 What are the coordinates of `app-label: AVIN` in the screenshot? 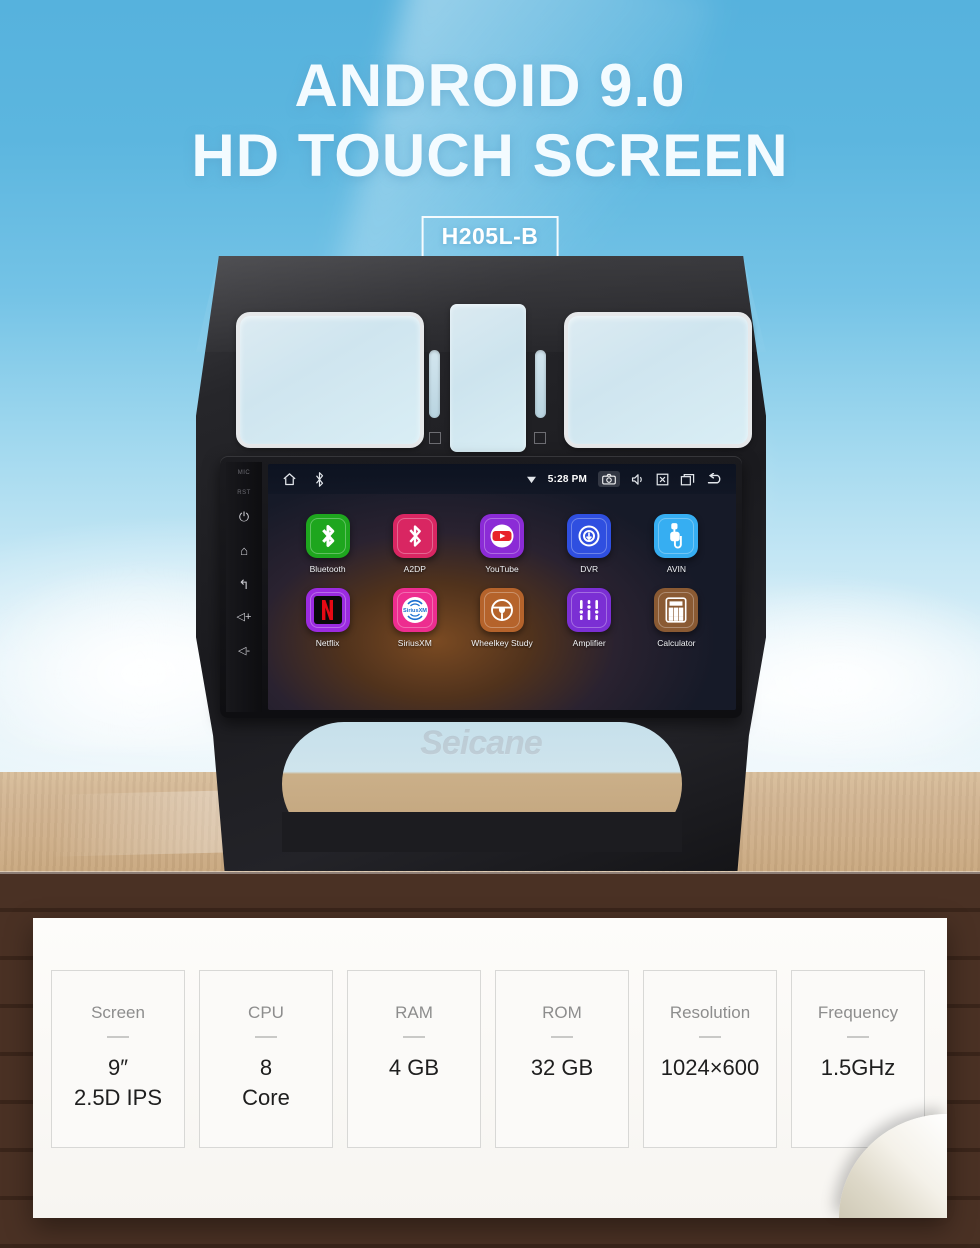 It's located at (676, 569).